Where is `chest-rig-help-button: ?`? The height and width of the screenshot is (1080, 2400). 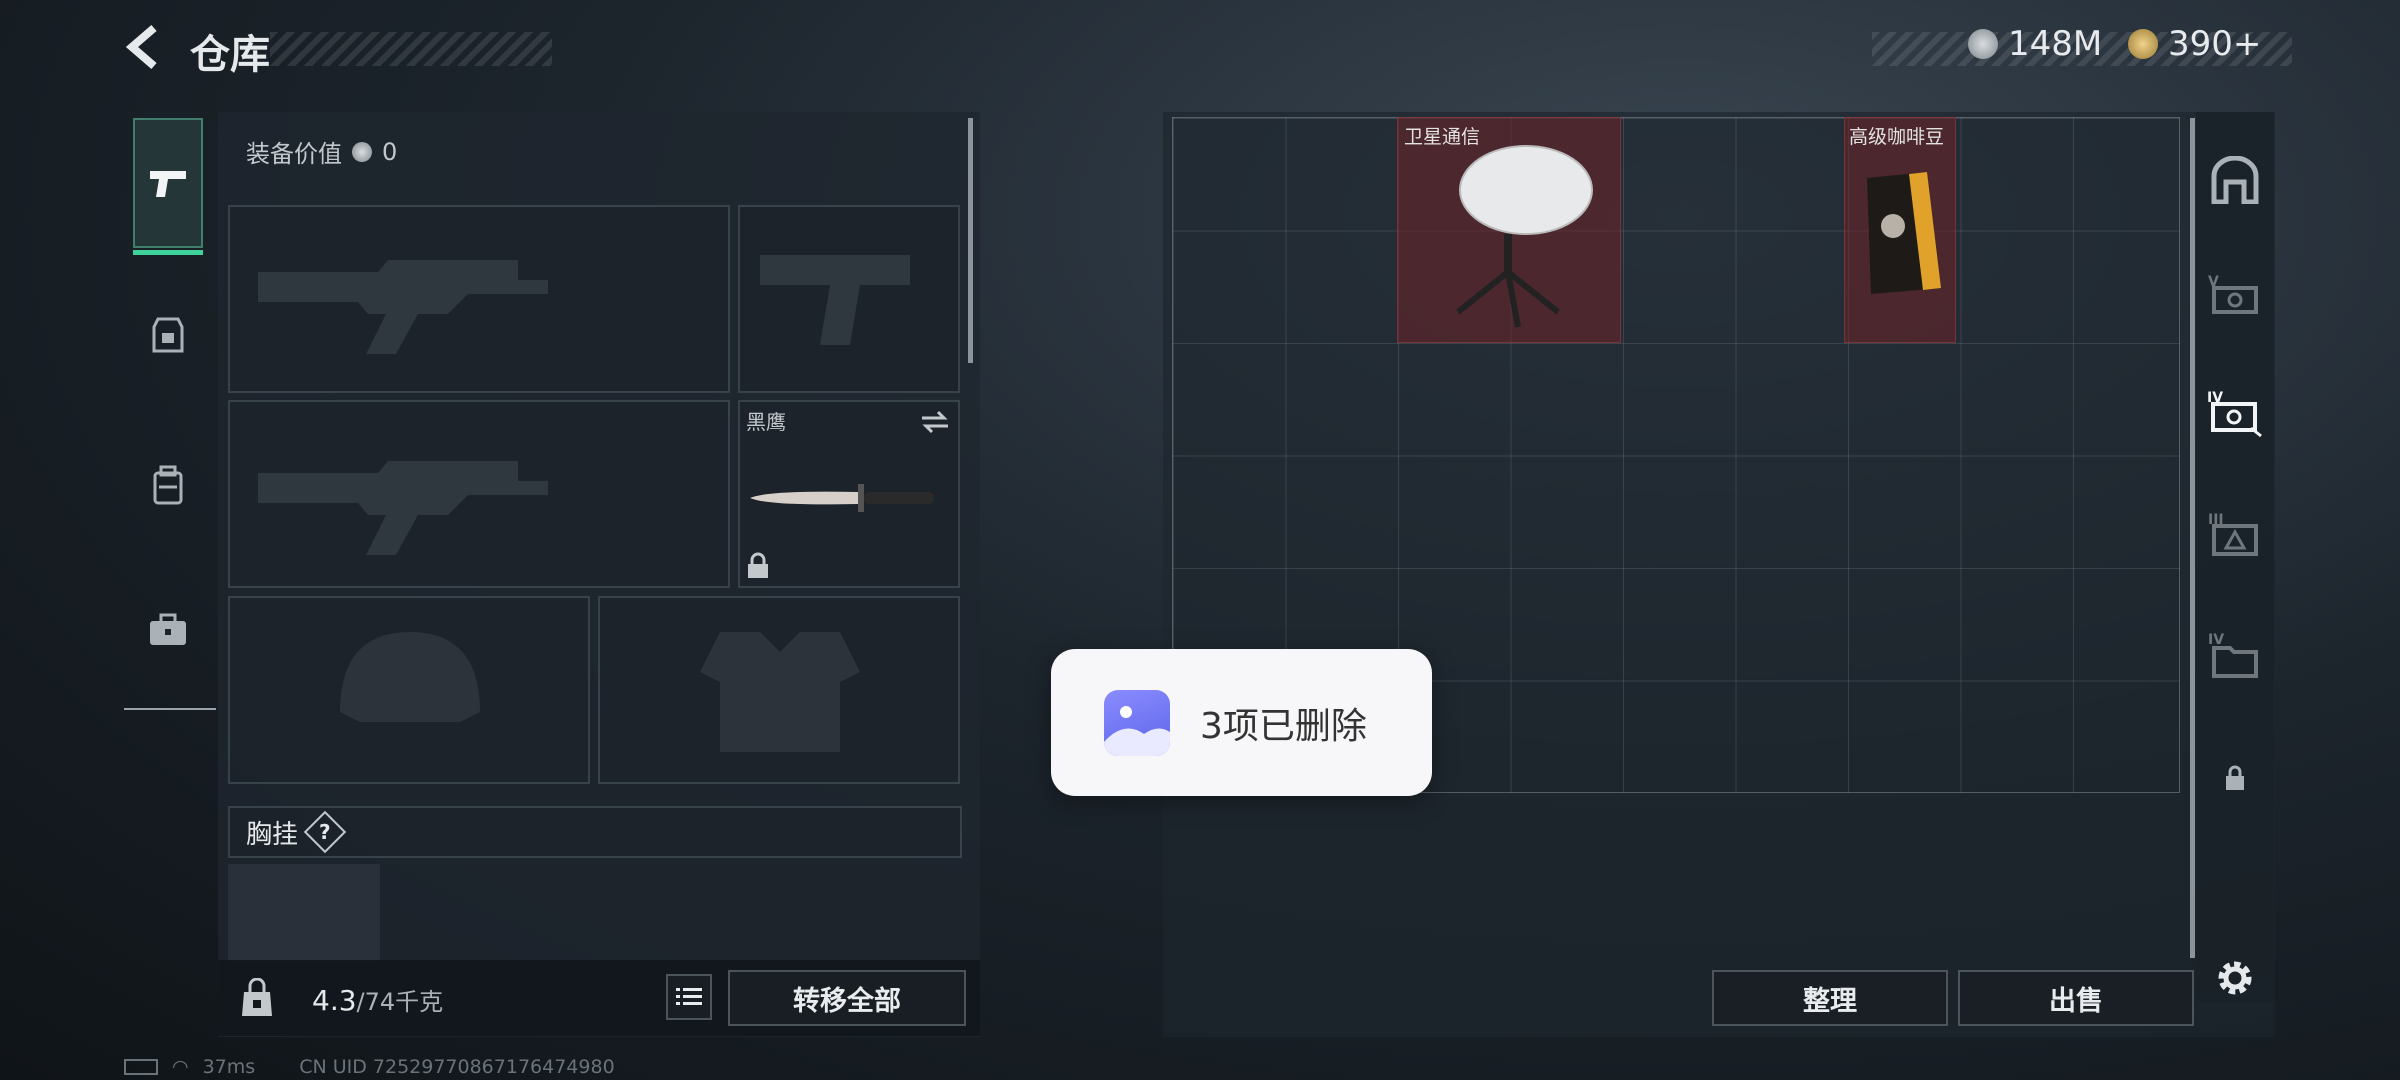
chest-rig-help-button: ? is located at coordinates (325, 832).